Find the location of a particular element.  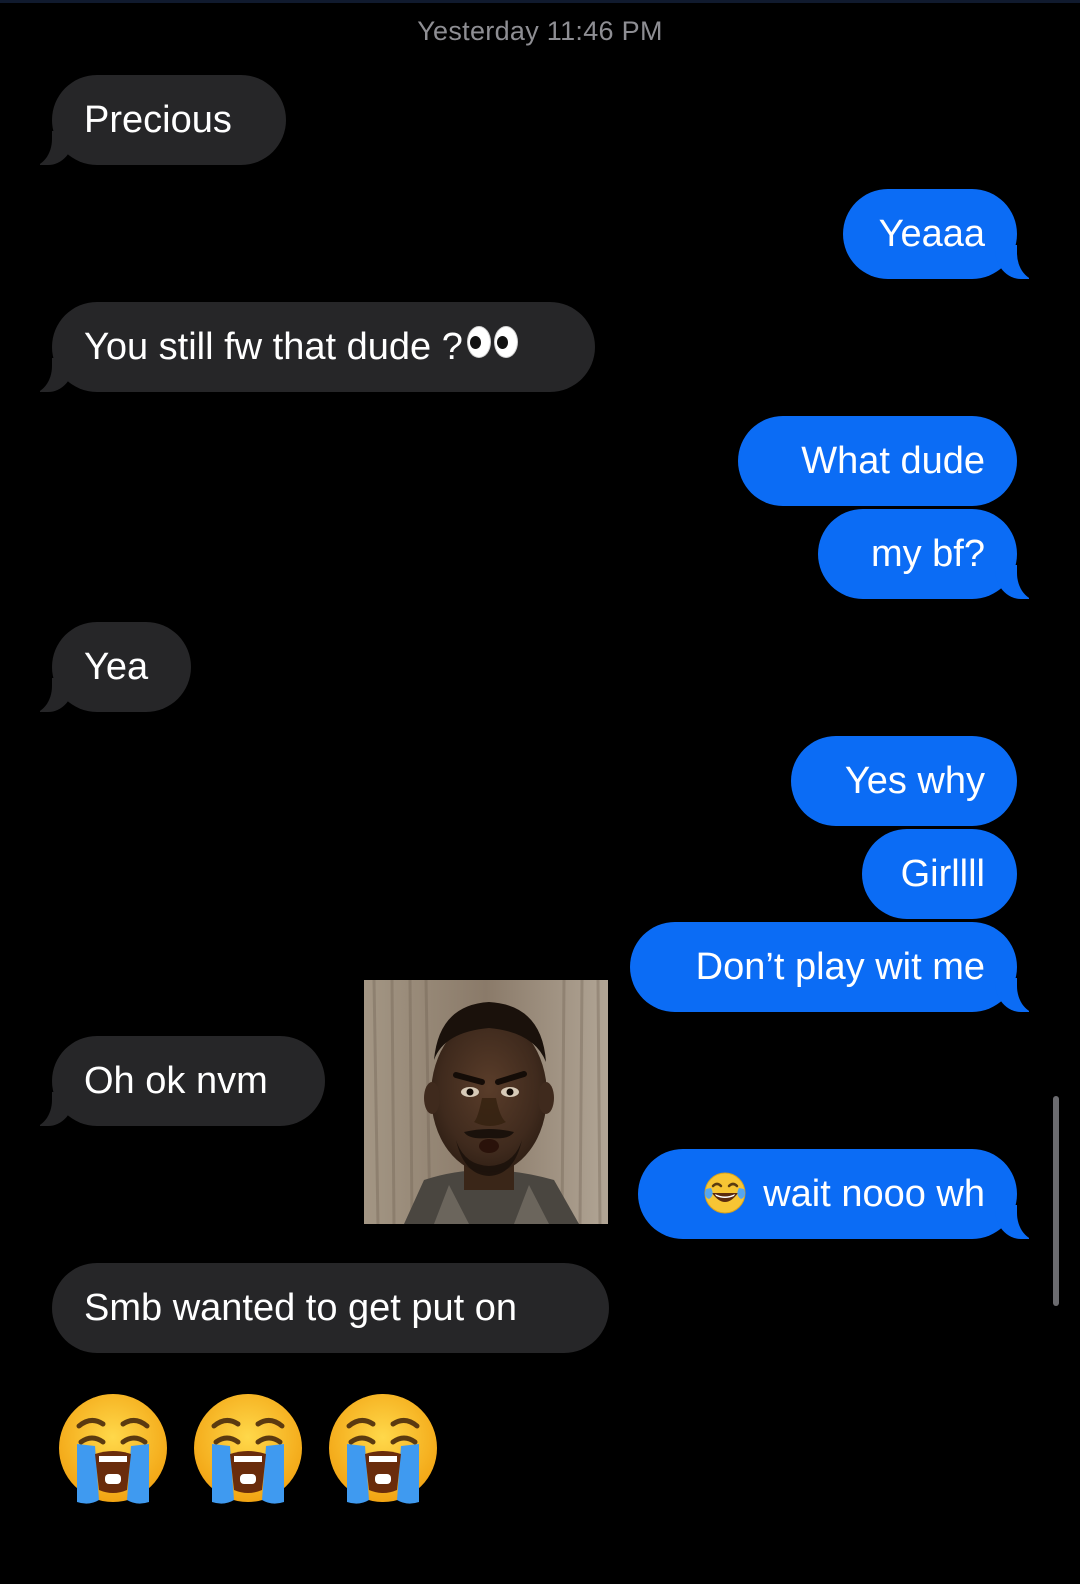

message-bubble-incoming: Precious is located at coordinates (154, 121).